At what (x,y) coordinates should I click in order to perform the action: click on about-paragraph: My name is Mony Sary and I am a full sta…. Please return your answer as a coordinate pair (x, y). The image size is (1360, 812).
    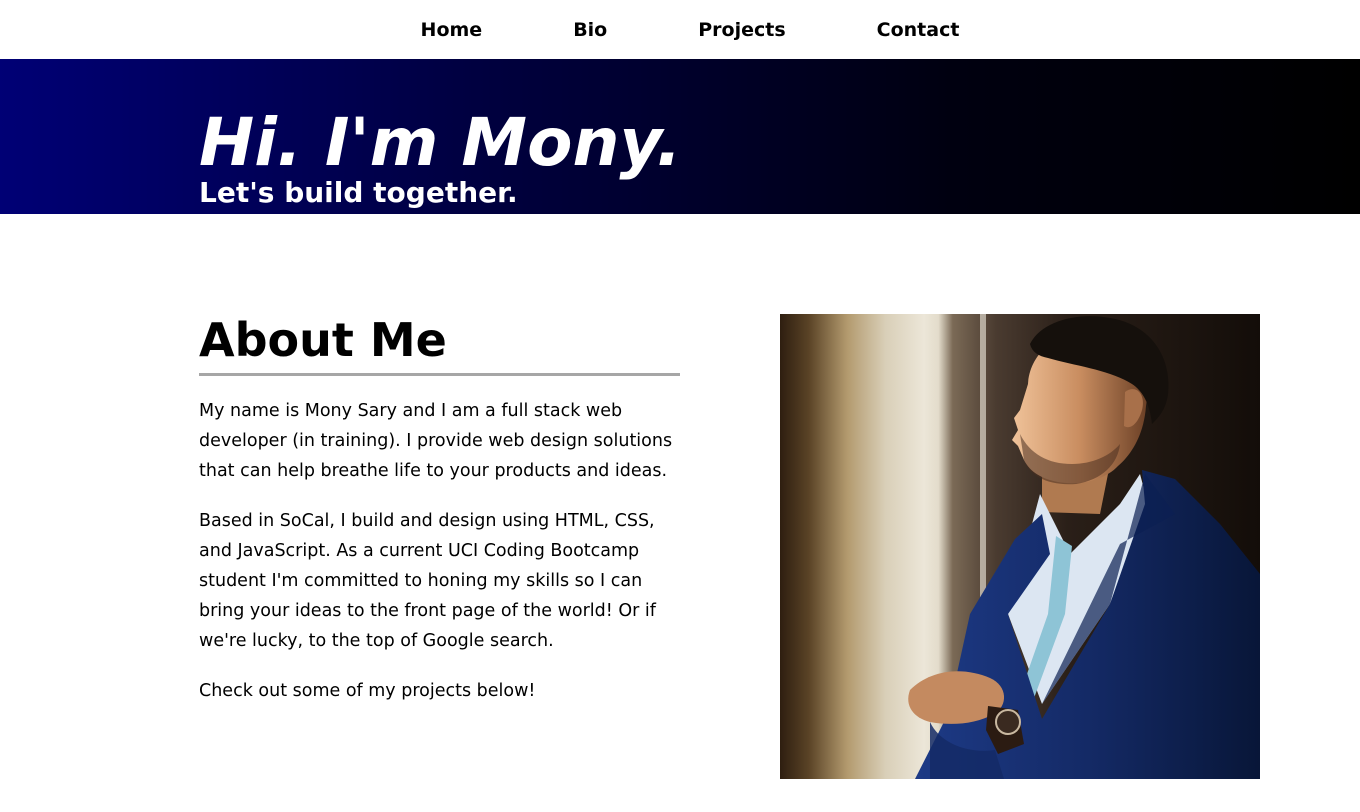
    Looking at the image, I should click on (436, 441).